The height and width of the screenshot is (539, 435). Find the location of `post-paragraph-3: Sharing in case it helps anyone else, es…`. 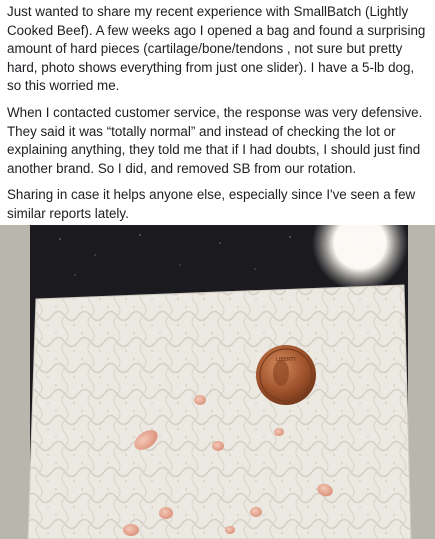

post-paragraph-3: Sharing in case it helps anyone else, es… is located at coordinates (211, 204).